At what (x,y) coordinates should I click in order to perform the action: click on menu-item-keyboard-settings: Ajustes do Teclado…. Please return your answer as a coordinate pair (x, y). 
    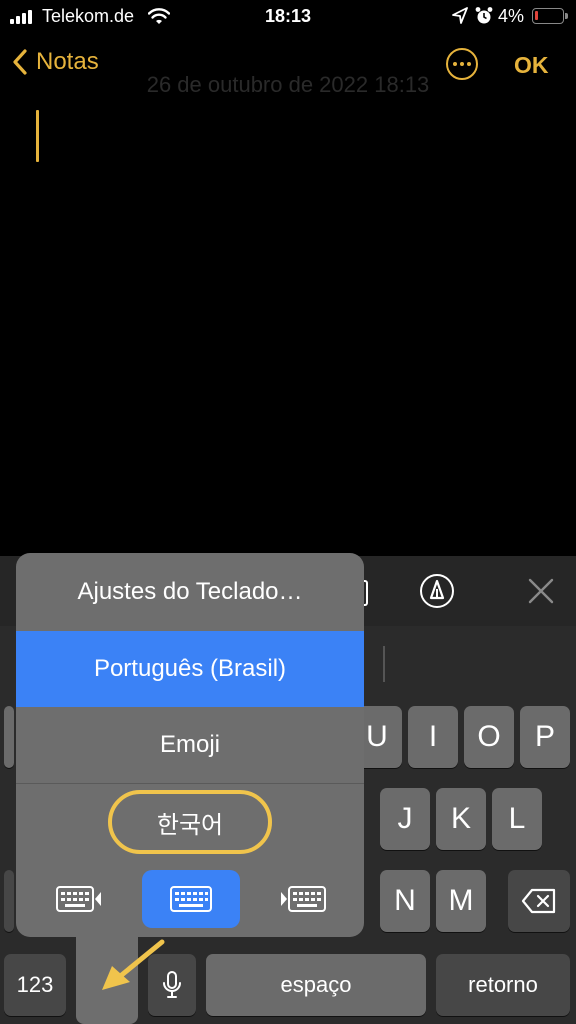
    Looking at the image, I should click on (190, 592).